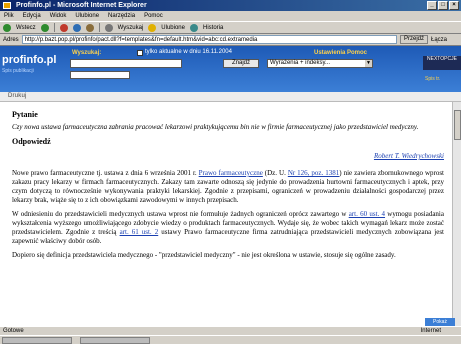 Image resolution: width=461 pixels, height=344 pixels. What do you see at coordinates (454, 5) in the screenshot?
I see `close-button: ×` at bounding box center [454, 5].